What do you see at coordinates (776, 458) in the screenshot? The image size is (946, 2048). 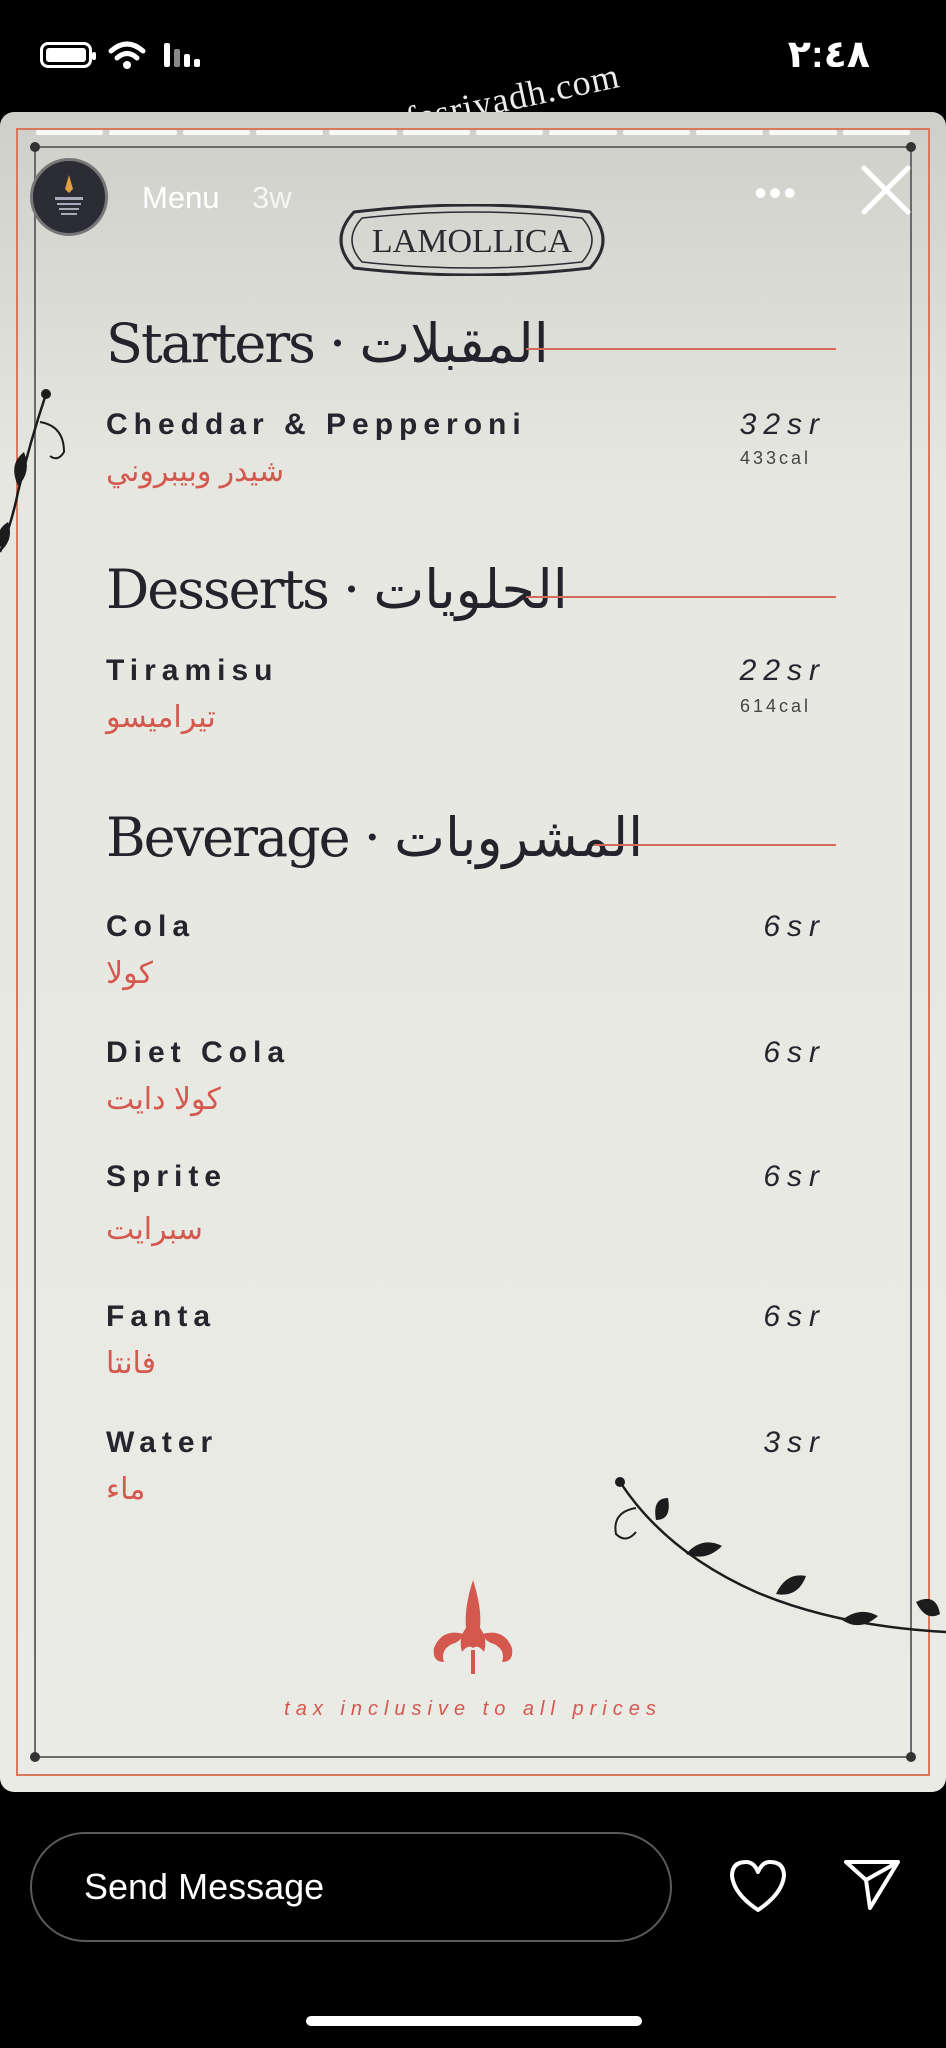 I see `item-calories: 433cal` at bounding box center [776, 458].